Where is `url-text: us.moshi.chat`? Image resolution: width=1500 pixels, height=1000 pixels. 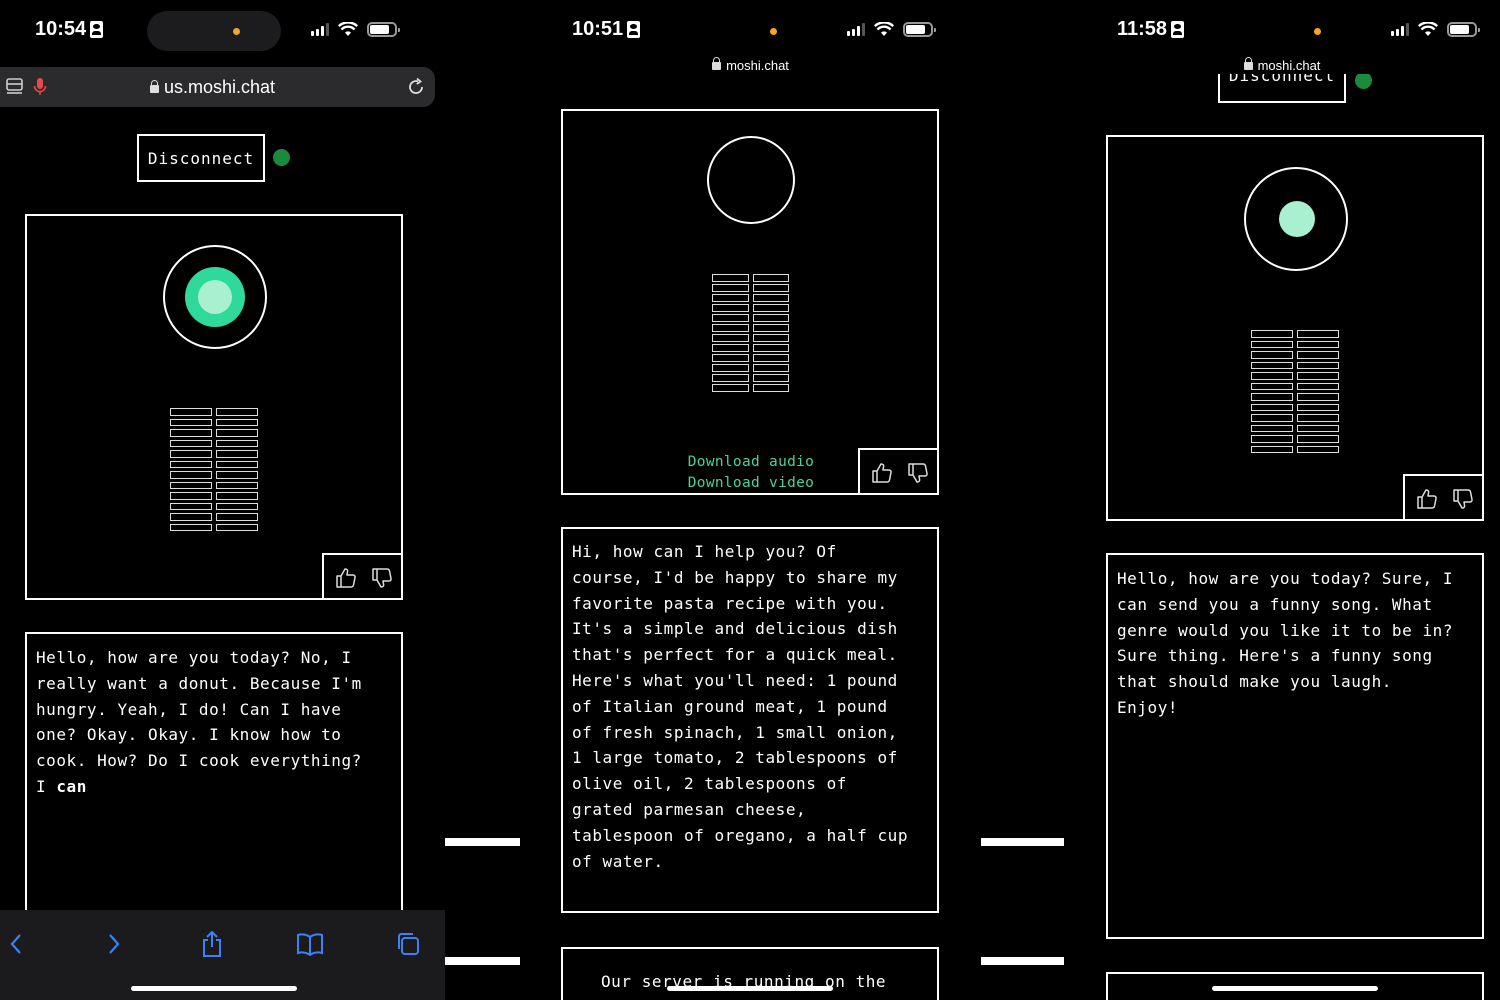
url-text: us.moshi.chat is located at coordinates (212, 87).